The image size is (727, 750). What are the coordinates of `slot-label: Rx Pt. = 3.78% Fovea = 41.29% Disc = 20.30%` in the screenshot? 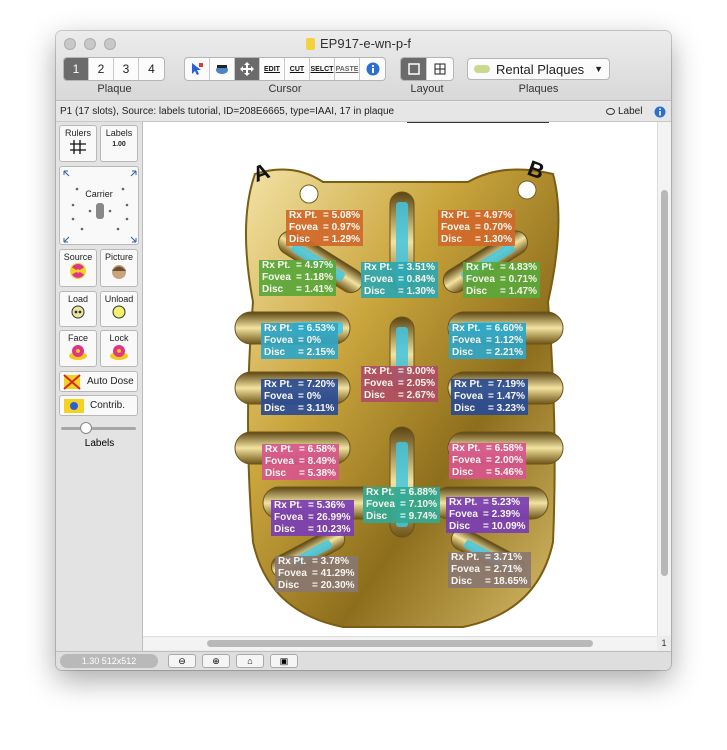 It's located at (316, 574).